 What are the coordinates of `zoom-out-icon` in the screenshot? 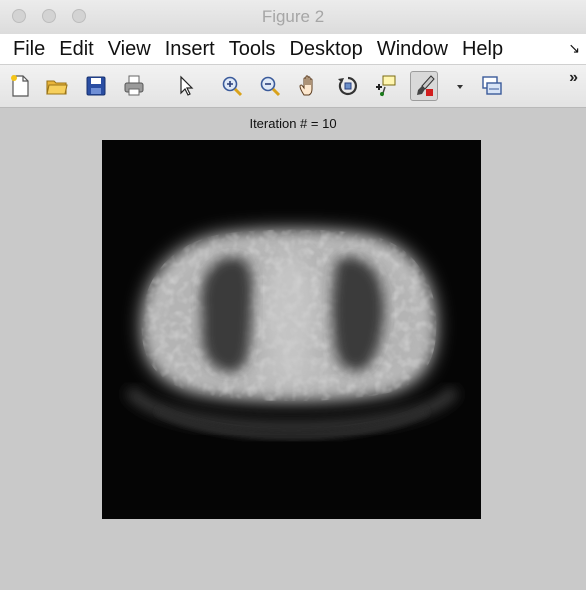 It's located at (270, 86).